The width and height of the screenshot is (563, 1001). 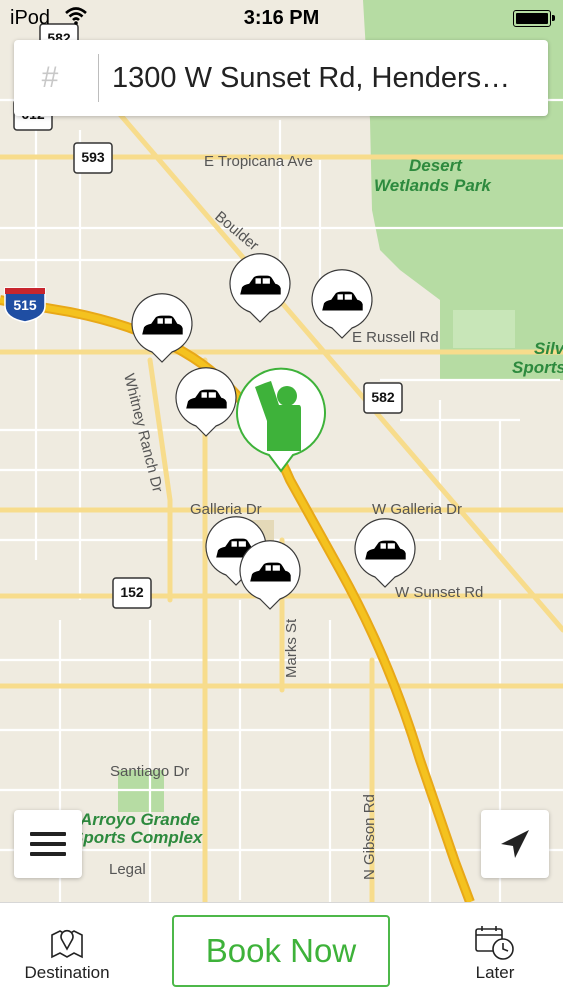 What do you see at coordinates (537, 367) in the screenshot?
I see `label-silv-2: Sports` at bounding box center [537, 367].